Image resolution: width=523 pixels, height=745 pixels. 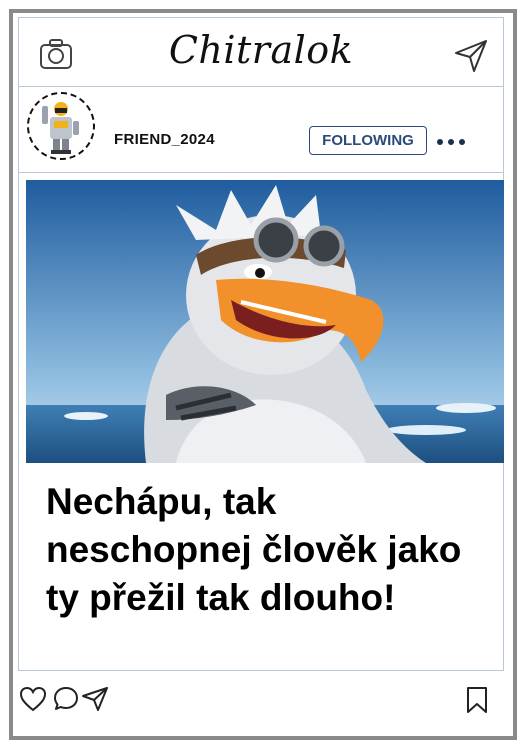 What do you see at coordinates (95, 701) in the screenshot?
I see `share-icon` at bounding box center [95, 701].